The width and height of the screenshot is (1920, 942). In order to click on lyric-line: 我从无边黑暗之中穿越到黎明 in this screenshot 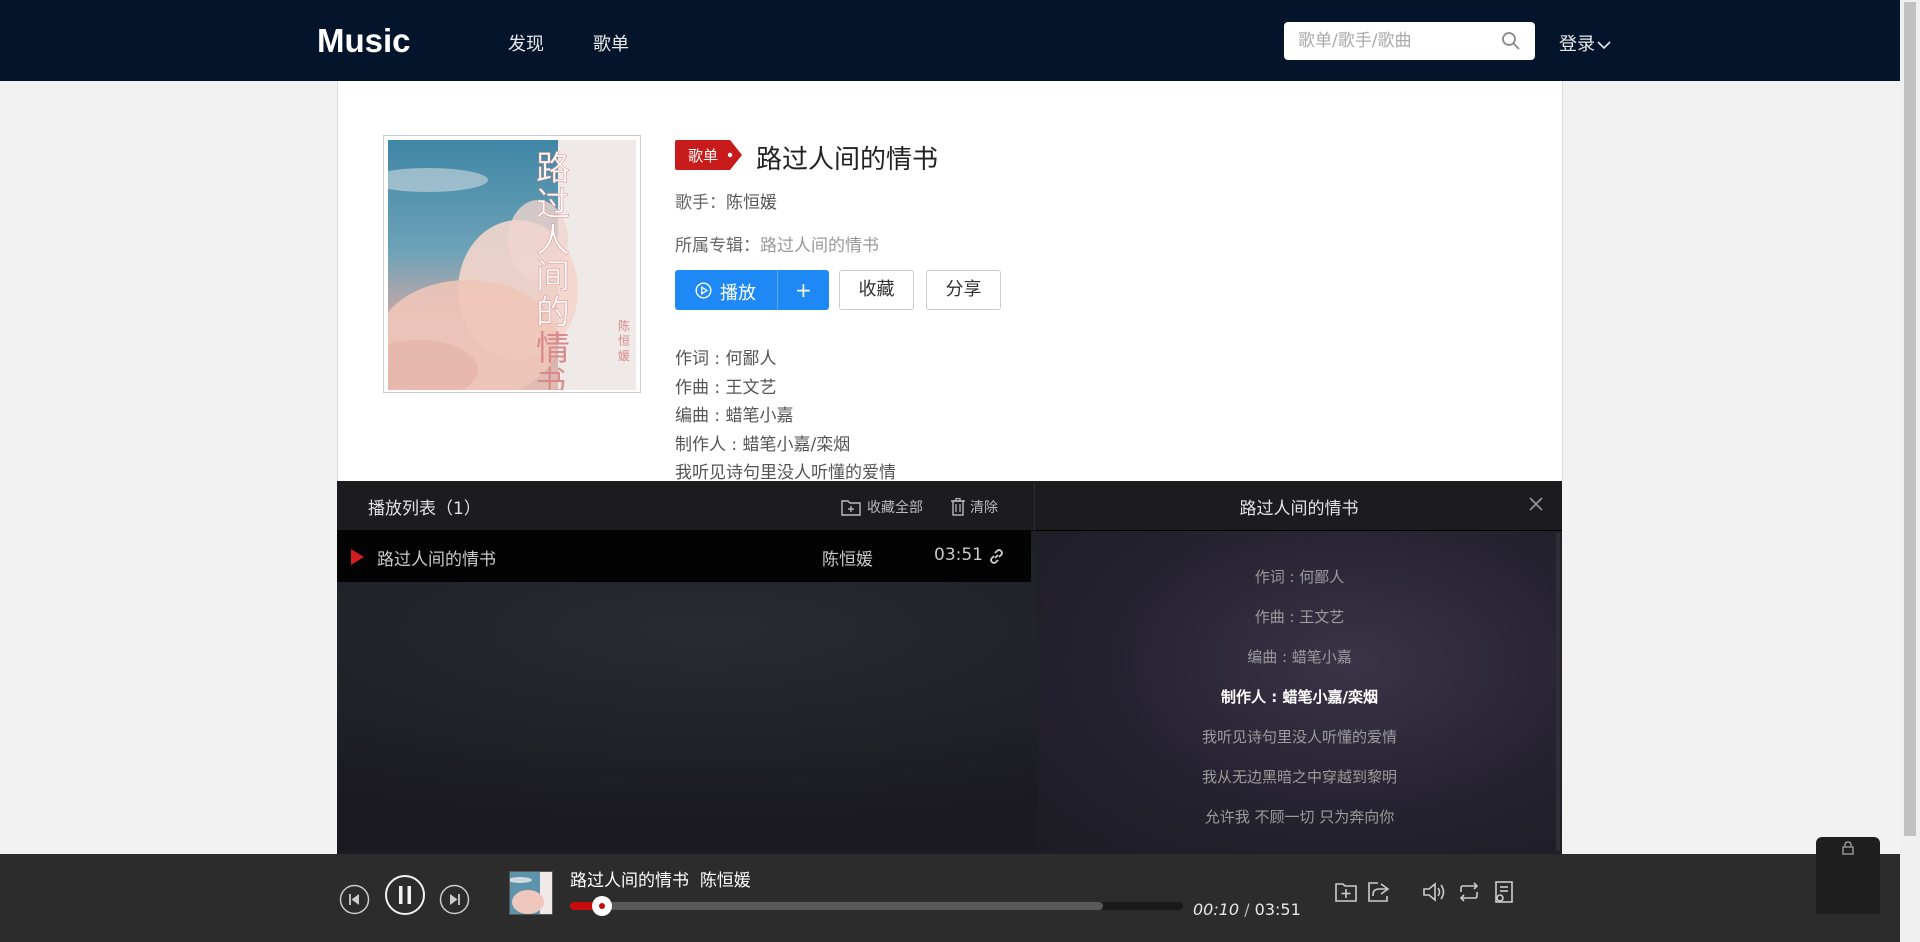, I will do `click(1299, 777)`.